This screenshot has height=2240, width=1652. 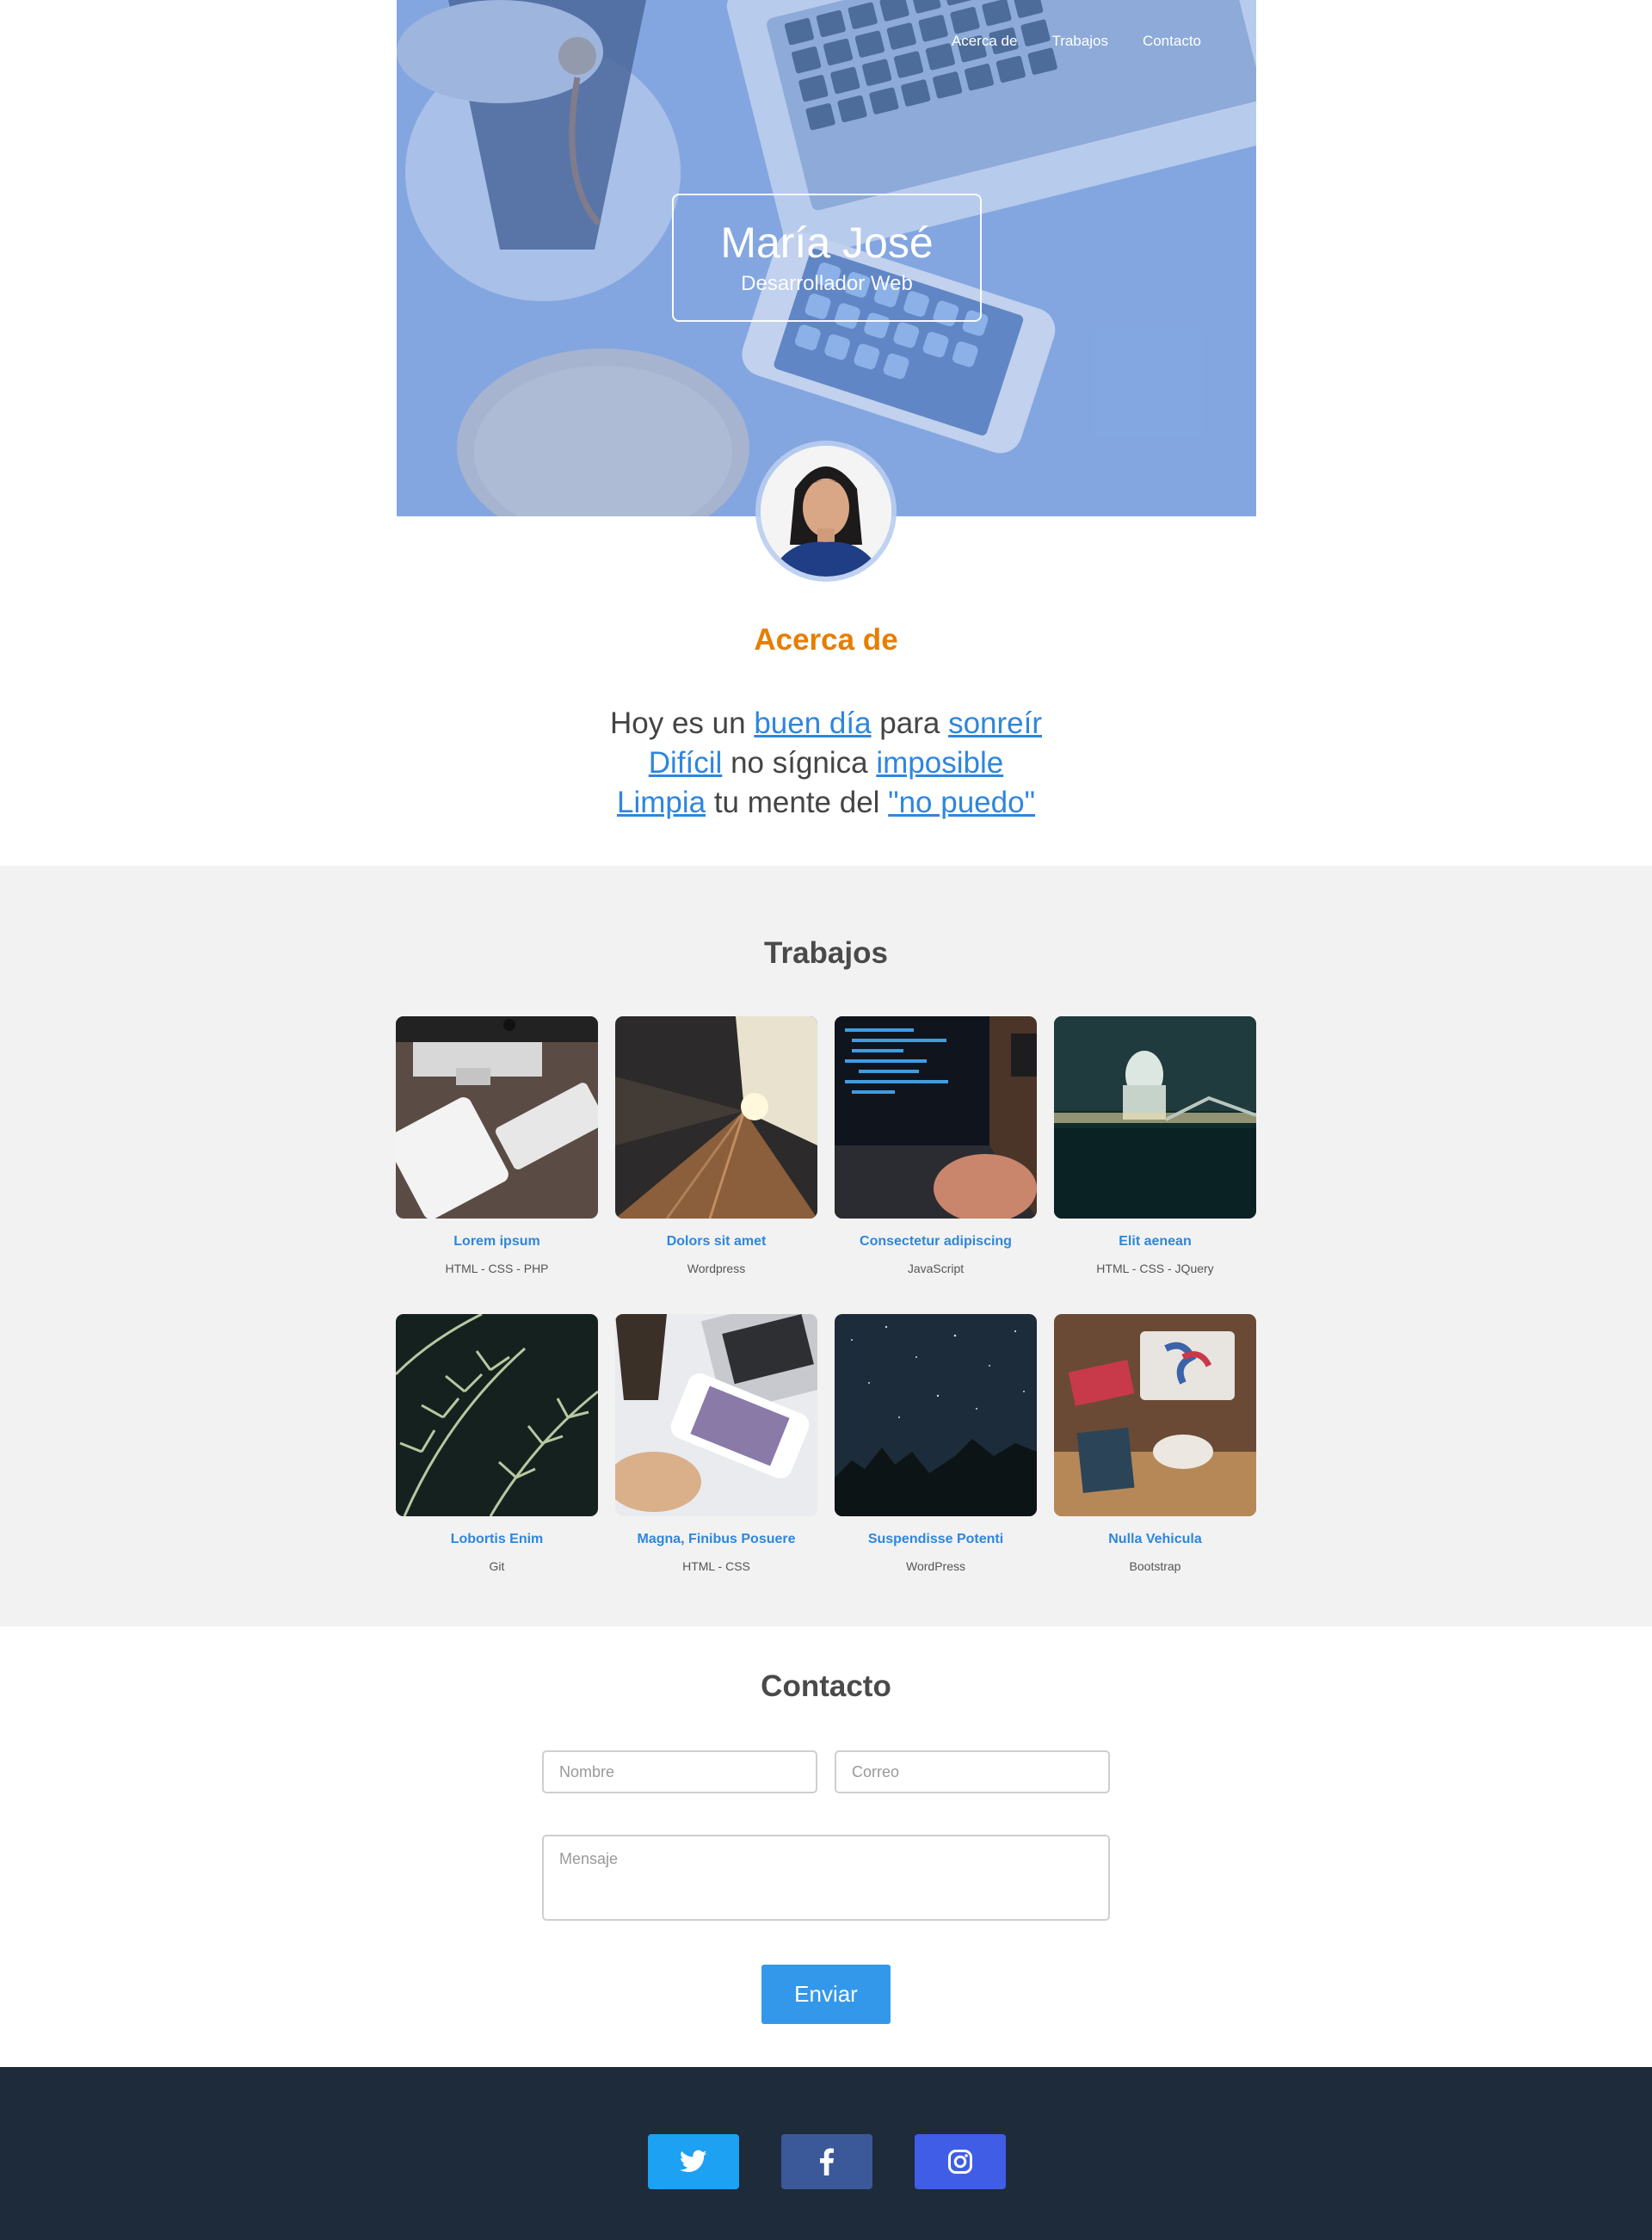 I want to click on email-field, so click(x=972, y=1771).